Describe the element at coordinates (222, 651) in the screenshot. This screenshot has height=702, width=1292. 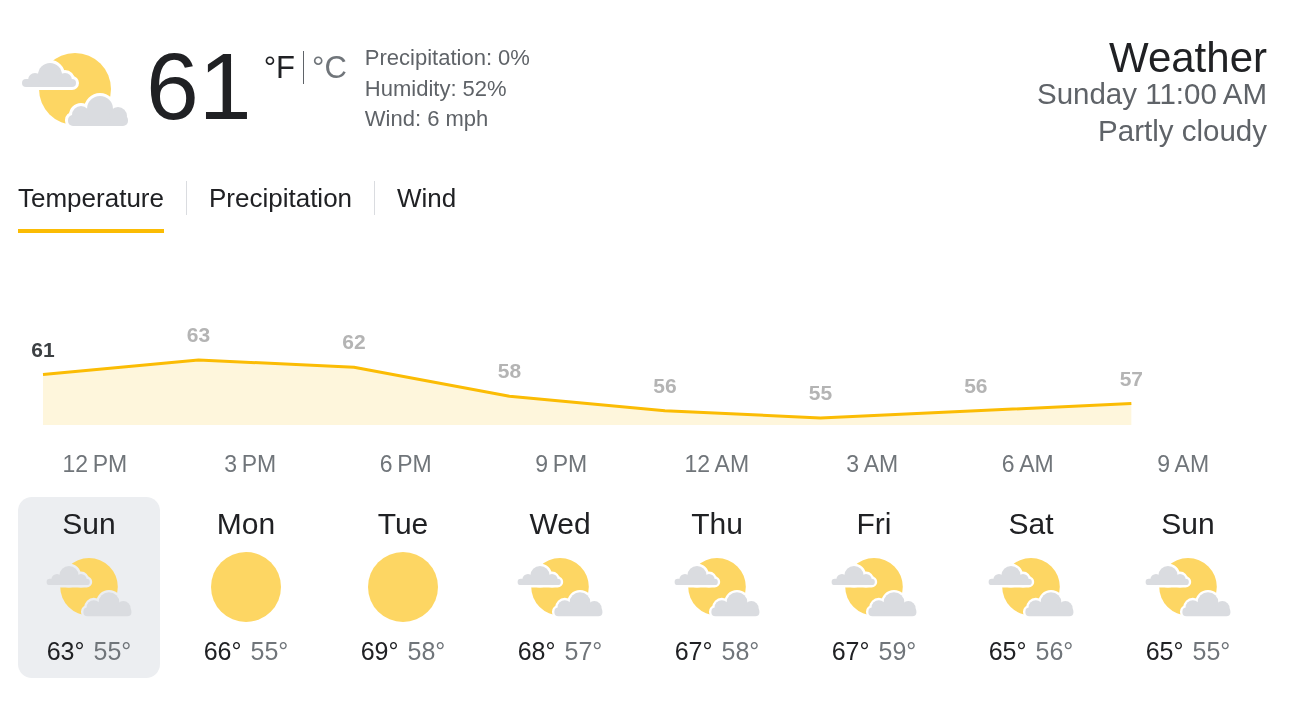
I see `high-temperature: 66°` at that location.